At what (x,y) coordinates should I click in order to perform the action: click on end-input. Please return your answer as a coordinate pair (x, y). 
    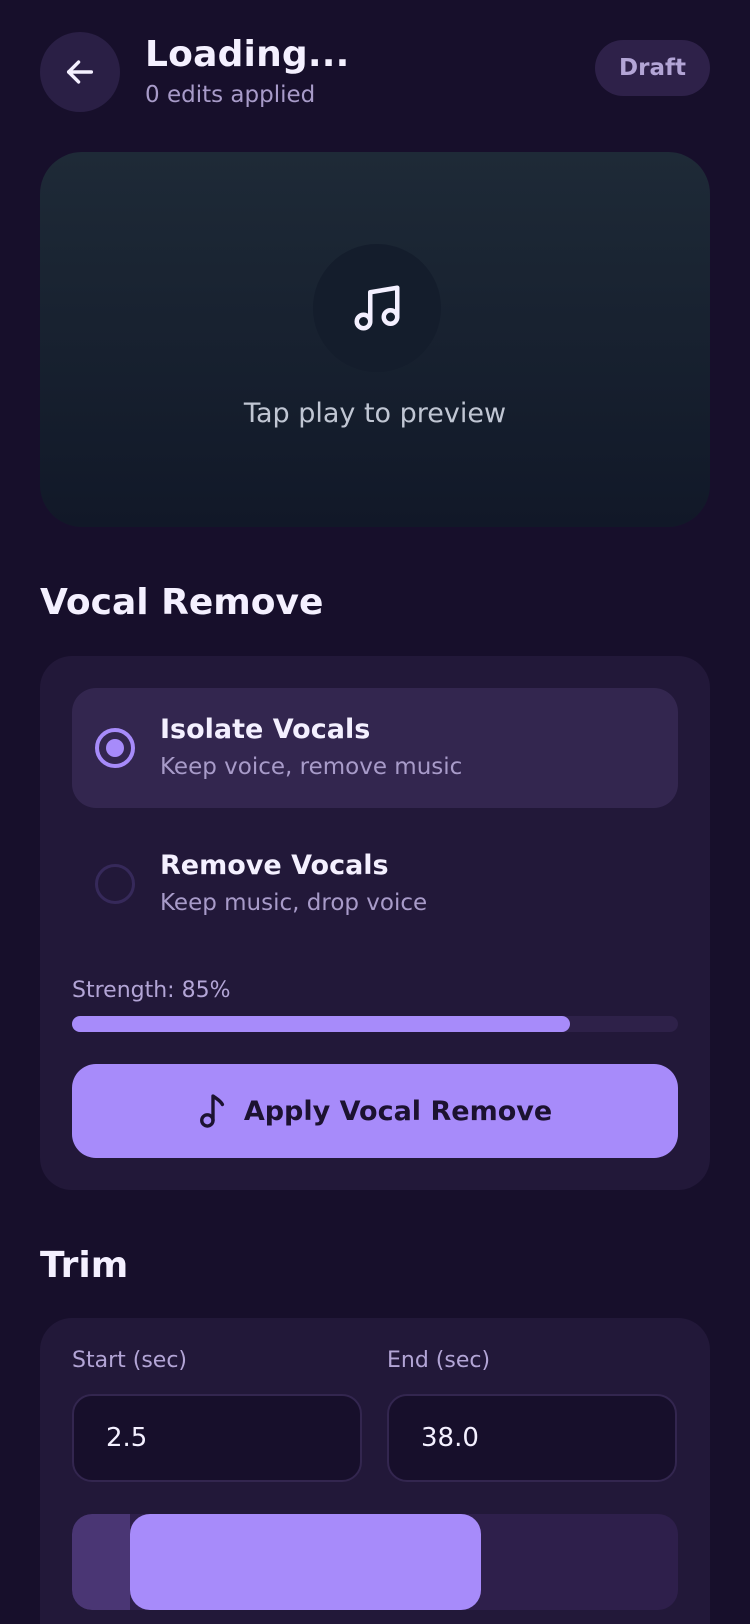
    Looking at the image, I should click on (532, 1438).